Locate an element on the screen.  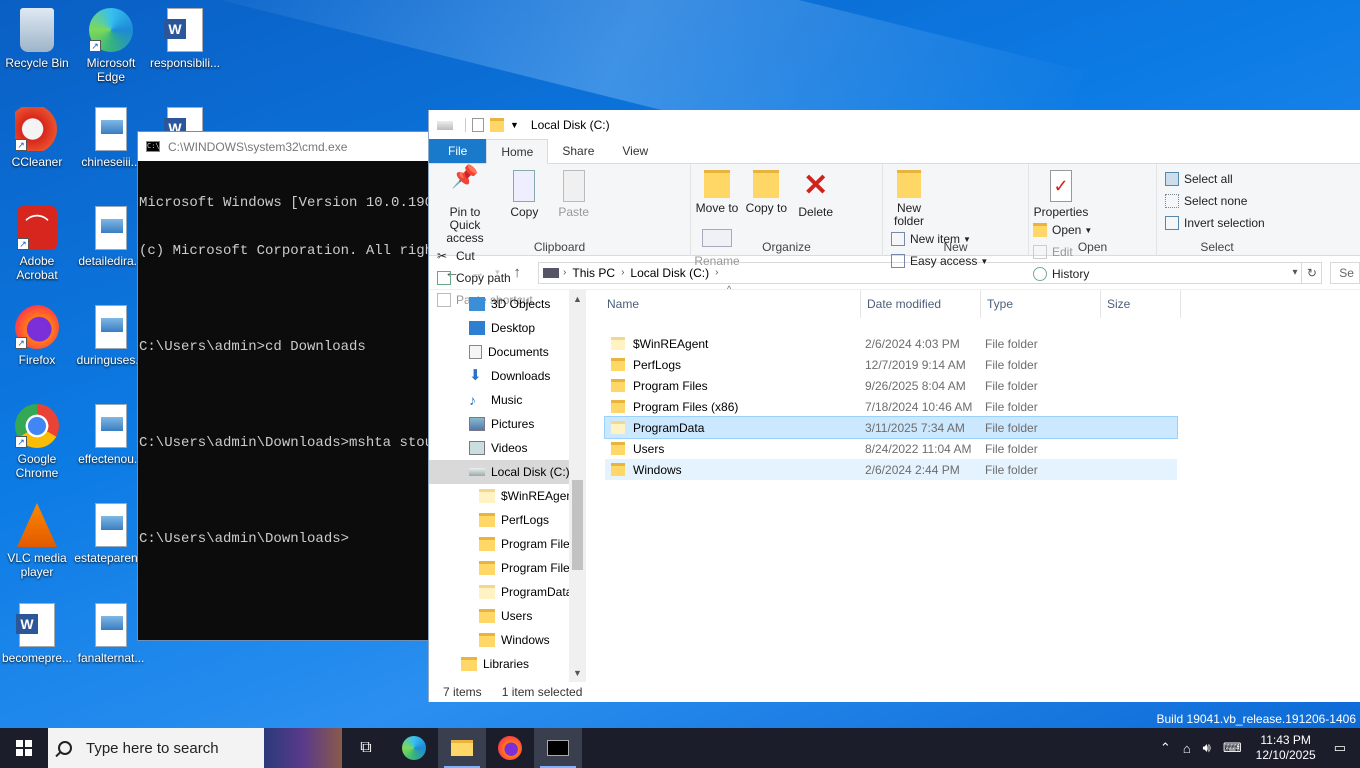
qat-dropdown-icon: ▼ is located at coordinates (514, 125).